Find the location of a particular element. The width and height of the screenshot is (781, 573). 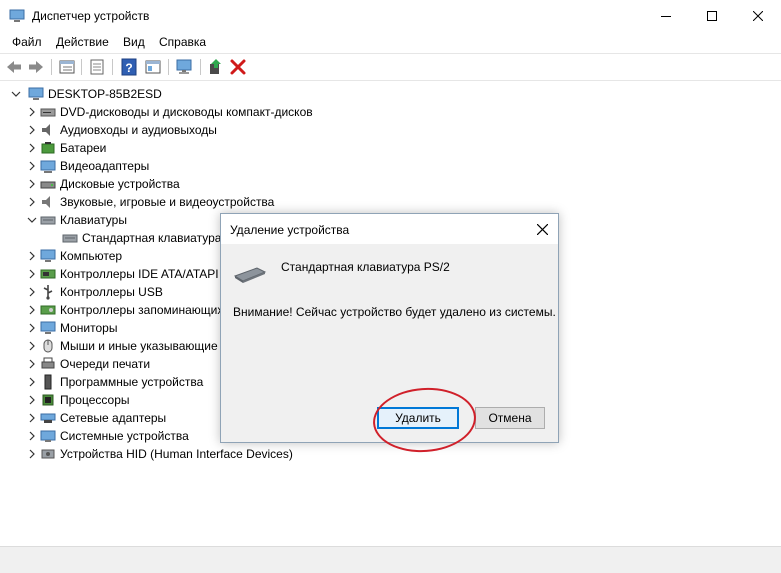

tree-item: Контроллеры IDE ATA/ATAPI is located at coordinates (121, 274).